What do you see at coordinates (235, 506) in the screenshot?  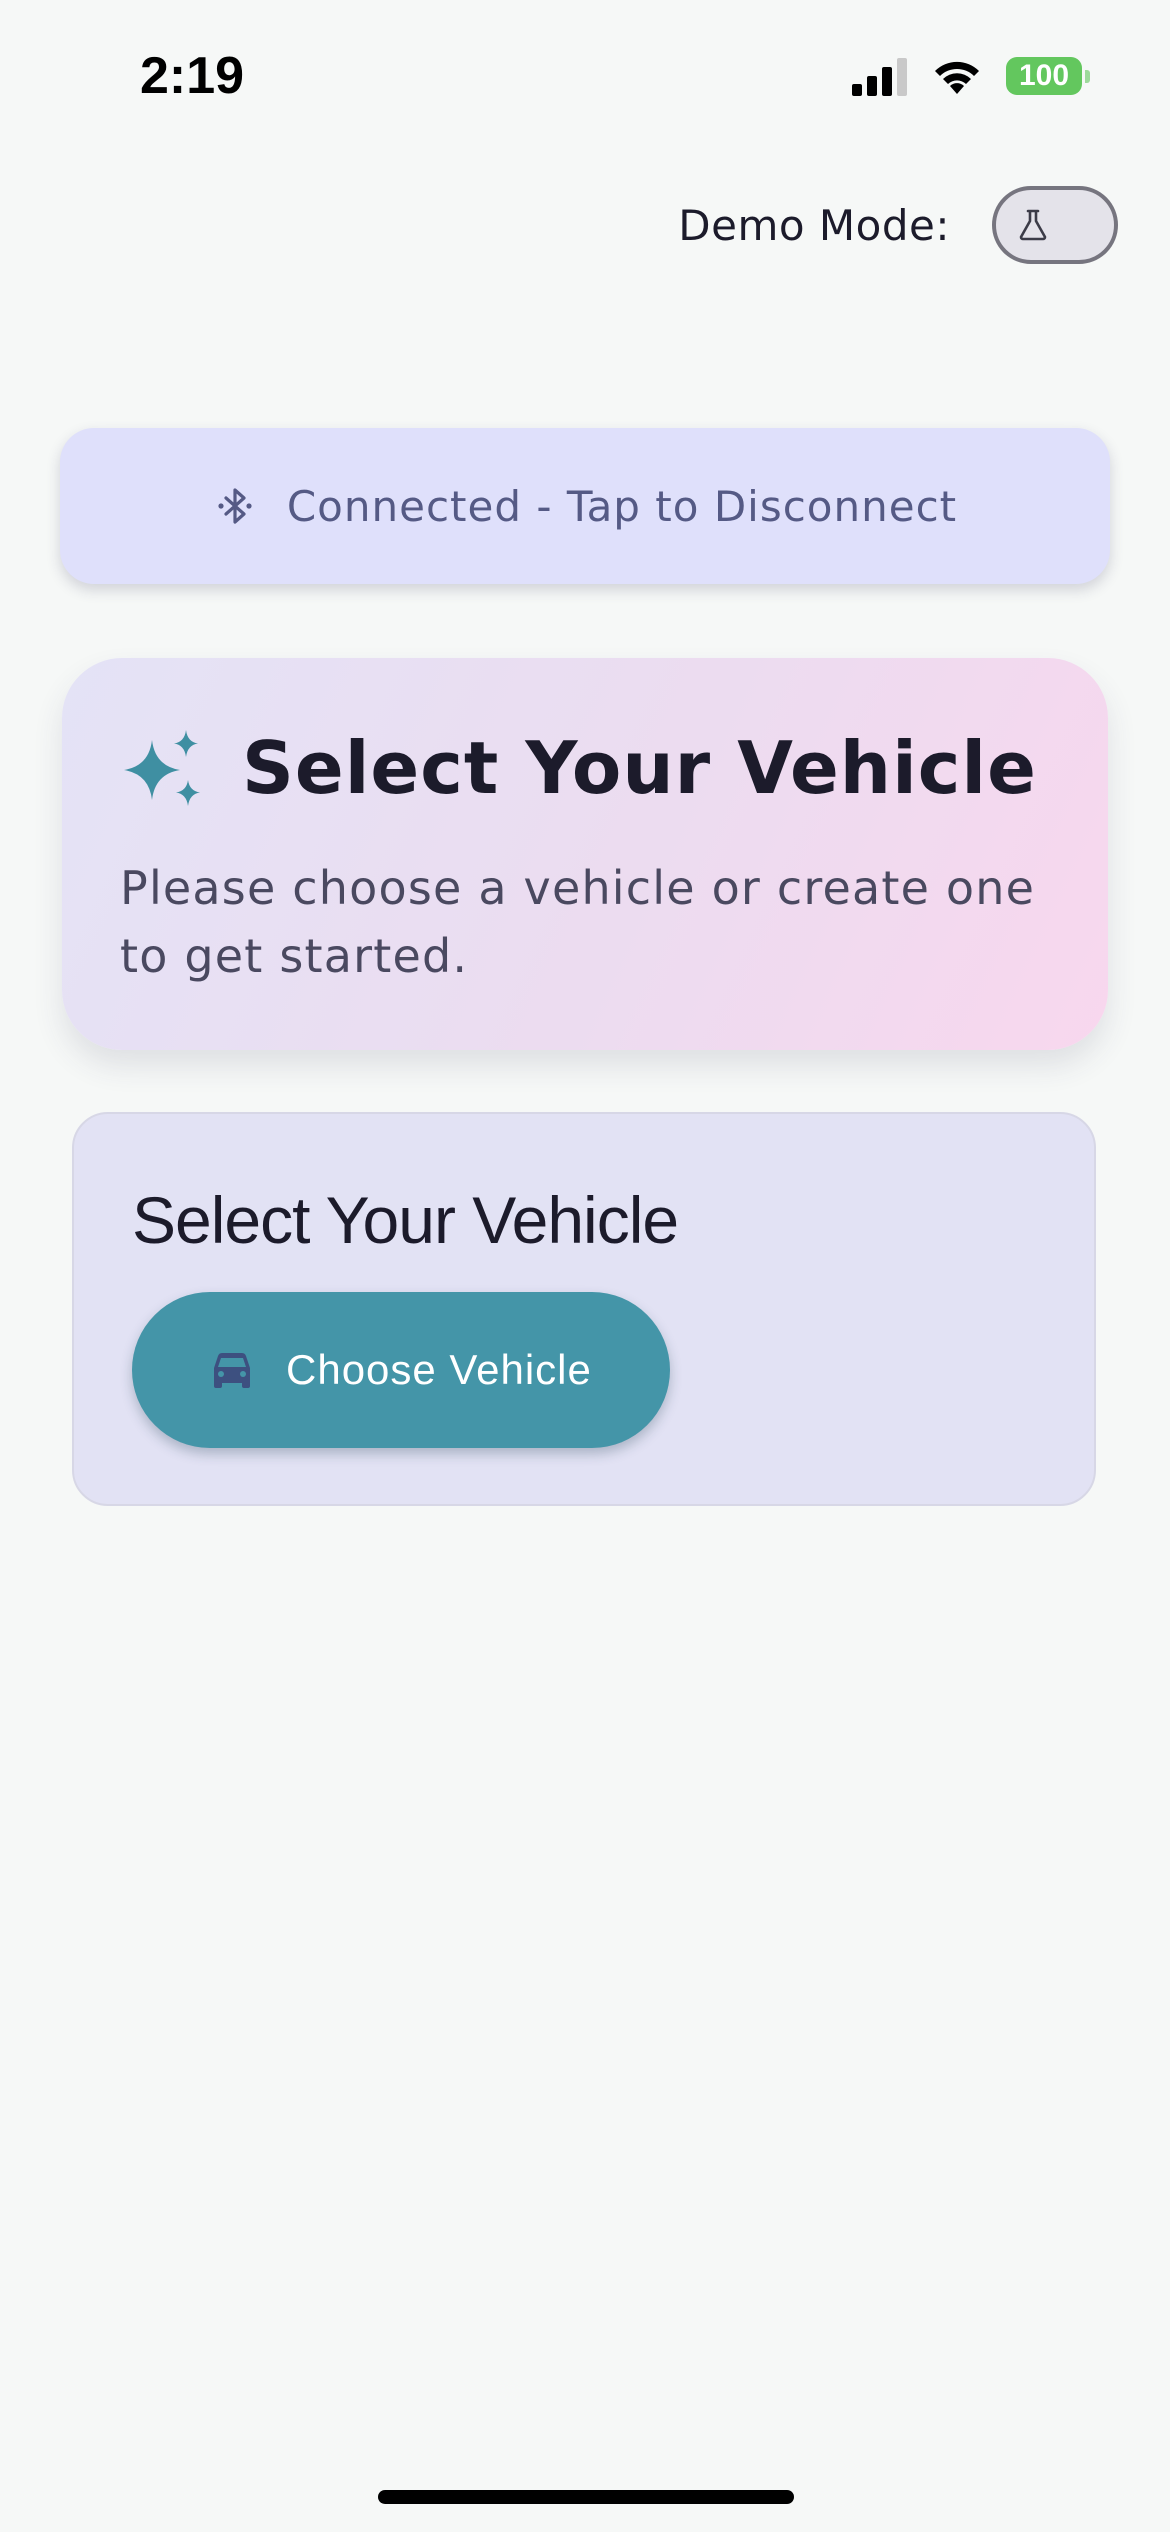 I see `bluetooth-icon` at bounding box center [235, 506].